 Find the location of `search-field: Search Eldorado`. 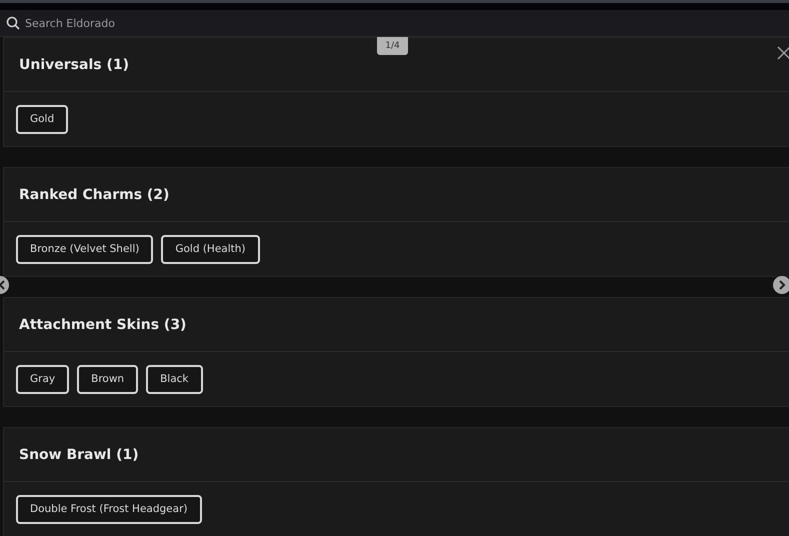

search-field: Search Eldorado is located at coordinates (125, 23).